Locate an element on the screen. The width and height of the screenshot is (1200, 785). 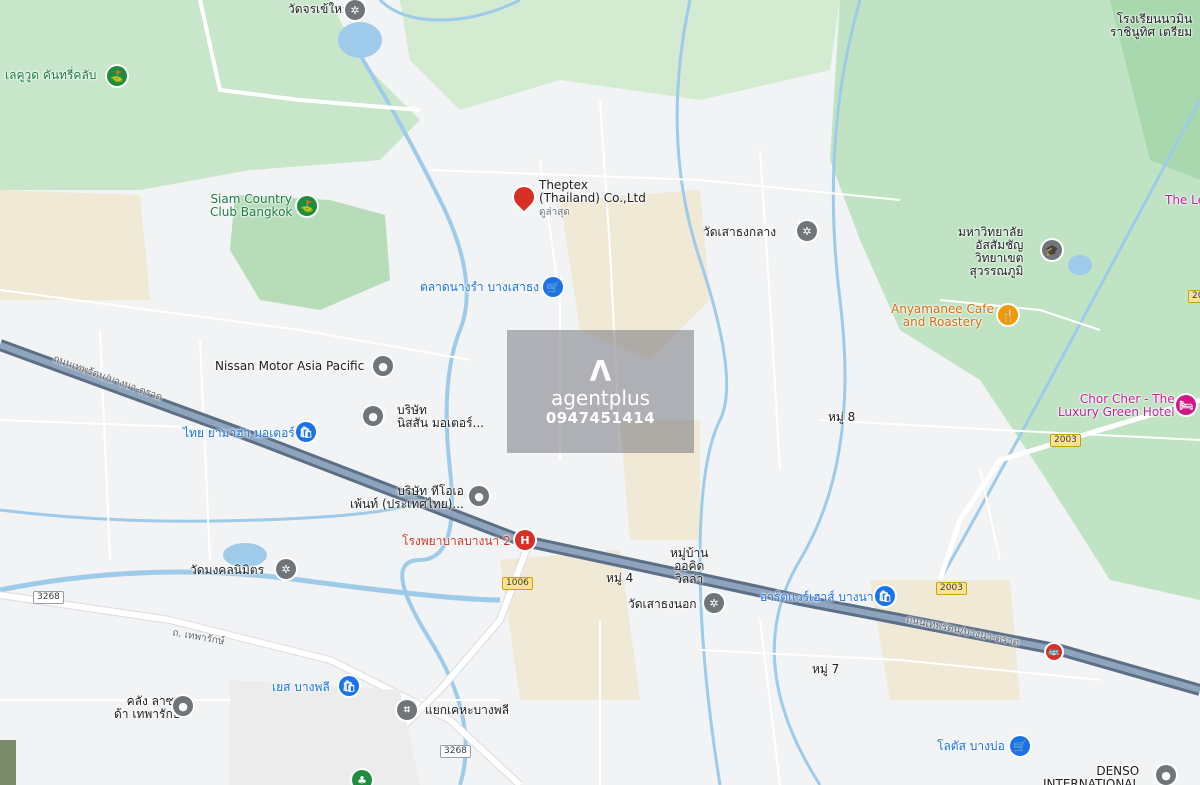
hospital-icon: H is located at coordinates (525, 540).